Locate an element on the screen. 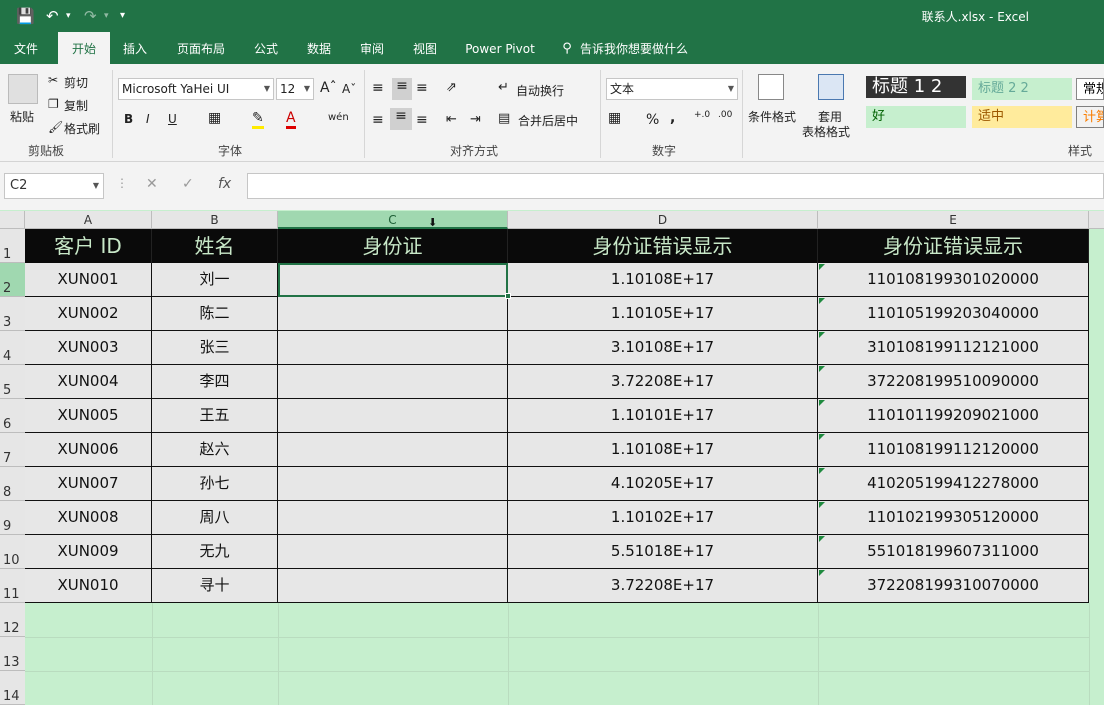  cell-id-error-1: 1.10108E+17 is located at coordinates (663, 450).